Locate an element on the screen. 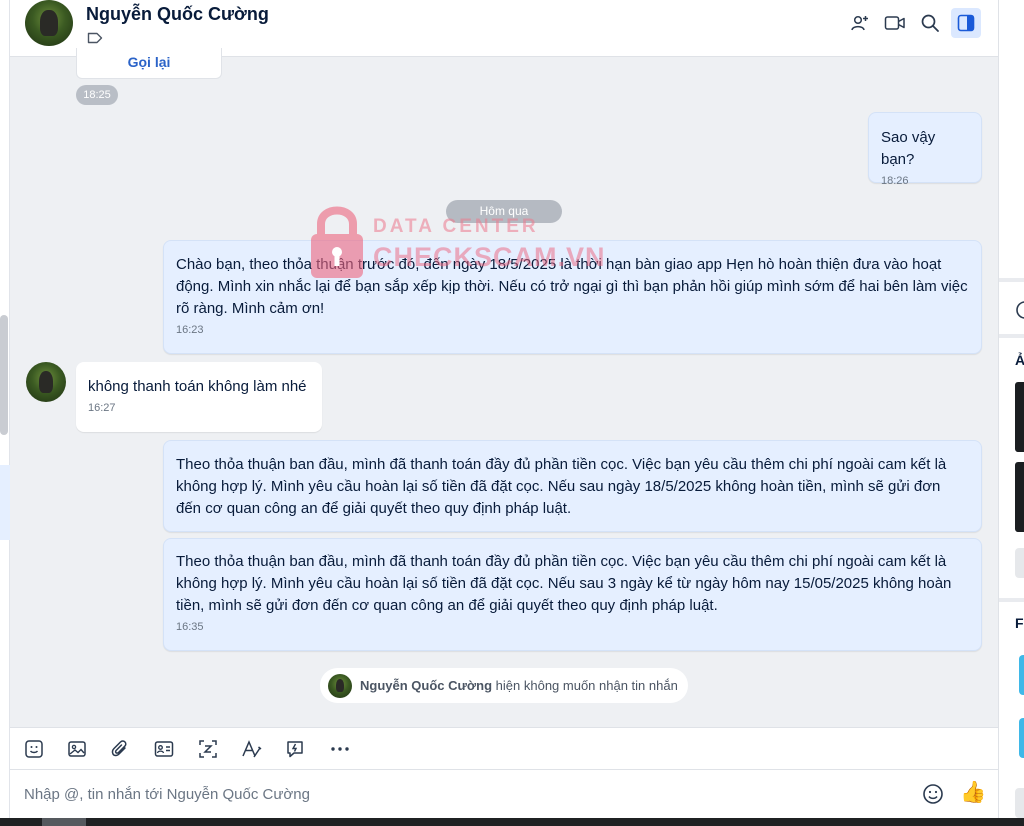  more-icon is located at coordinates (340, 749).